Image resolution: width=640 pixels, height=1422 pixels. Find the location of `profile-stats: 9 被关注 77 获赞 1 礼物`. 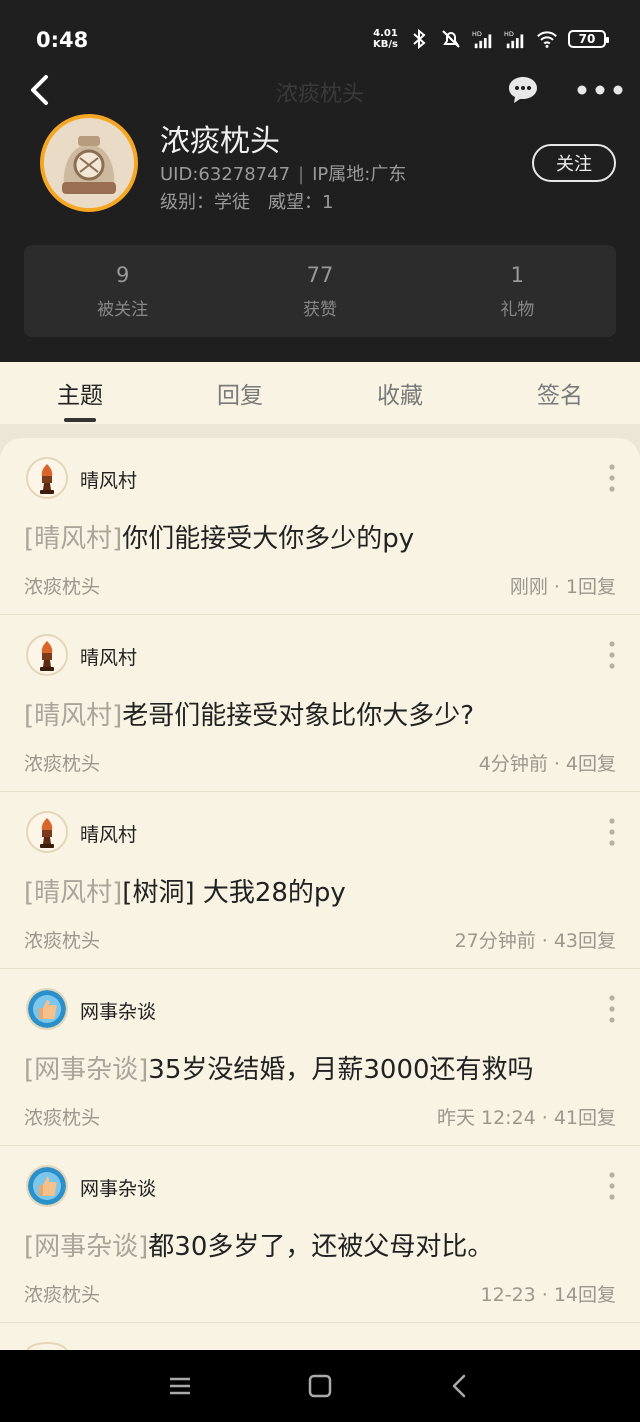

profile-stats: 9 被关注 77 获赞 1 礼物 is located at coordinates (320, 291).